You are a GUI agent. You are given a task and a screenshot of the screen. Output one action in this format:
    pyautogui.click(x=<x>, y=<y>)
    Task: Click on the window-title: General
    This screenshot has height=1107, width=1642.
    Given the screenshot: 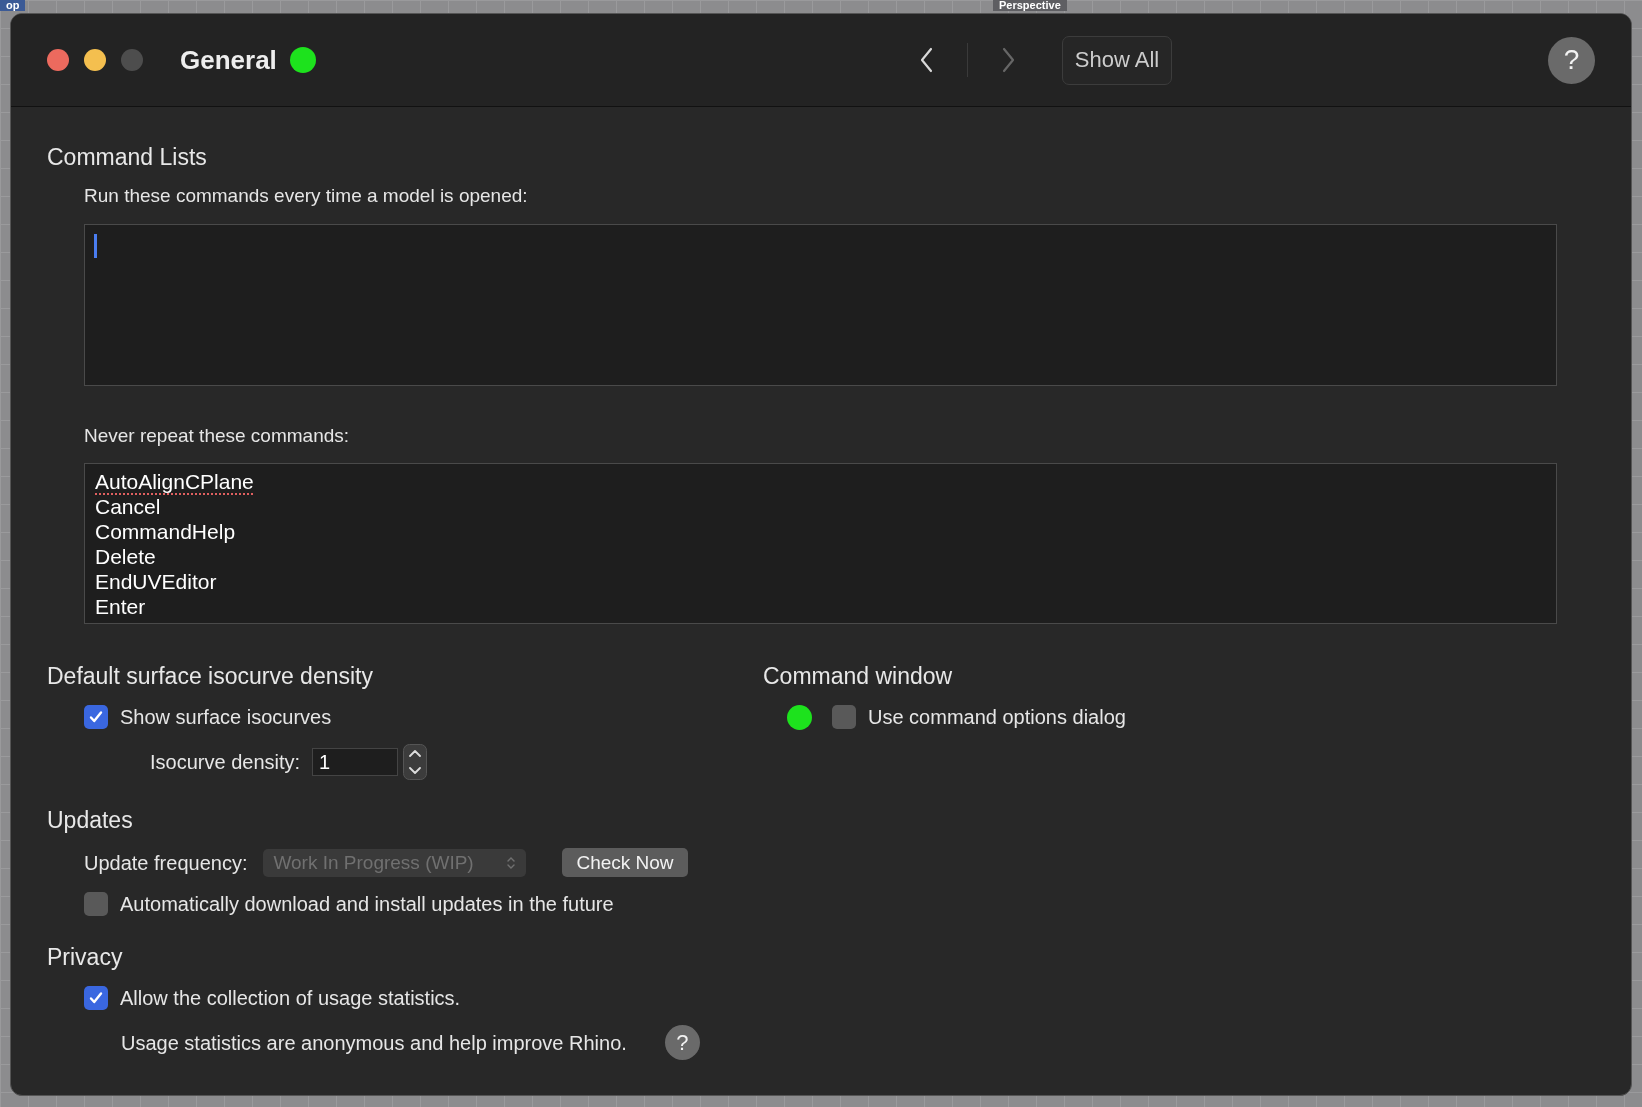 What is the action you would take?
    pyautogui.click(x=228, y=60)
    